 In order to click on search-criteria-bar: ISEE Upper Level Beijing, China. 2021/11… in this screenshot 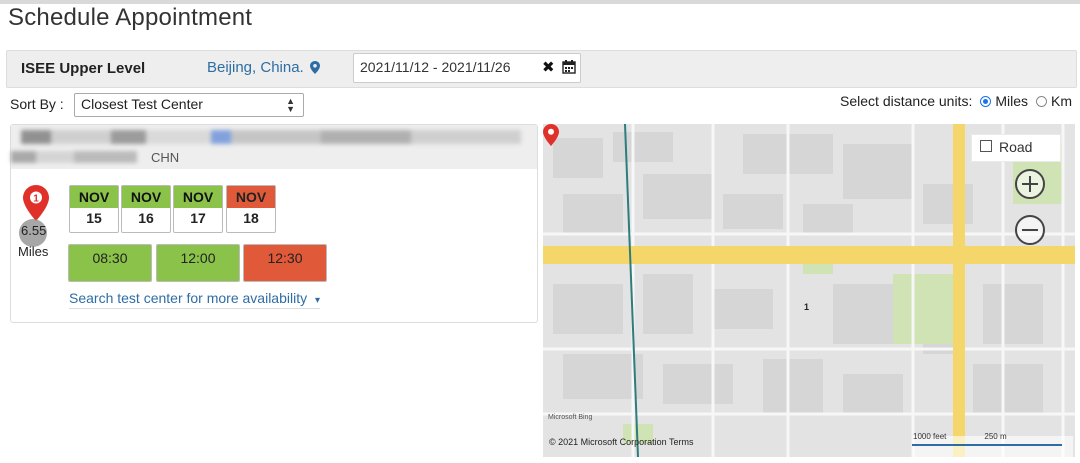, I will do `click(541, 69)`.